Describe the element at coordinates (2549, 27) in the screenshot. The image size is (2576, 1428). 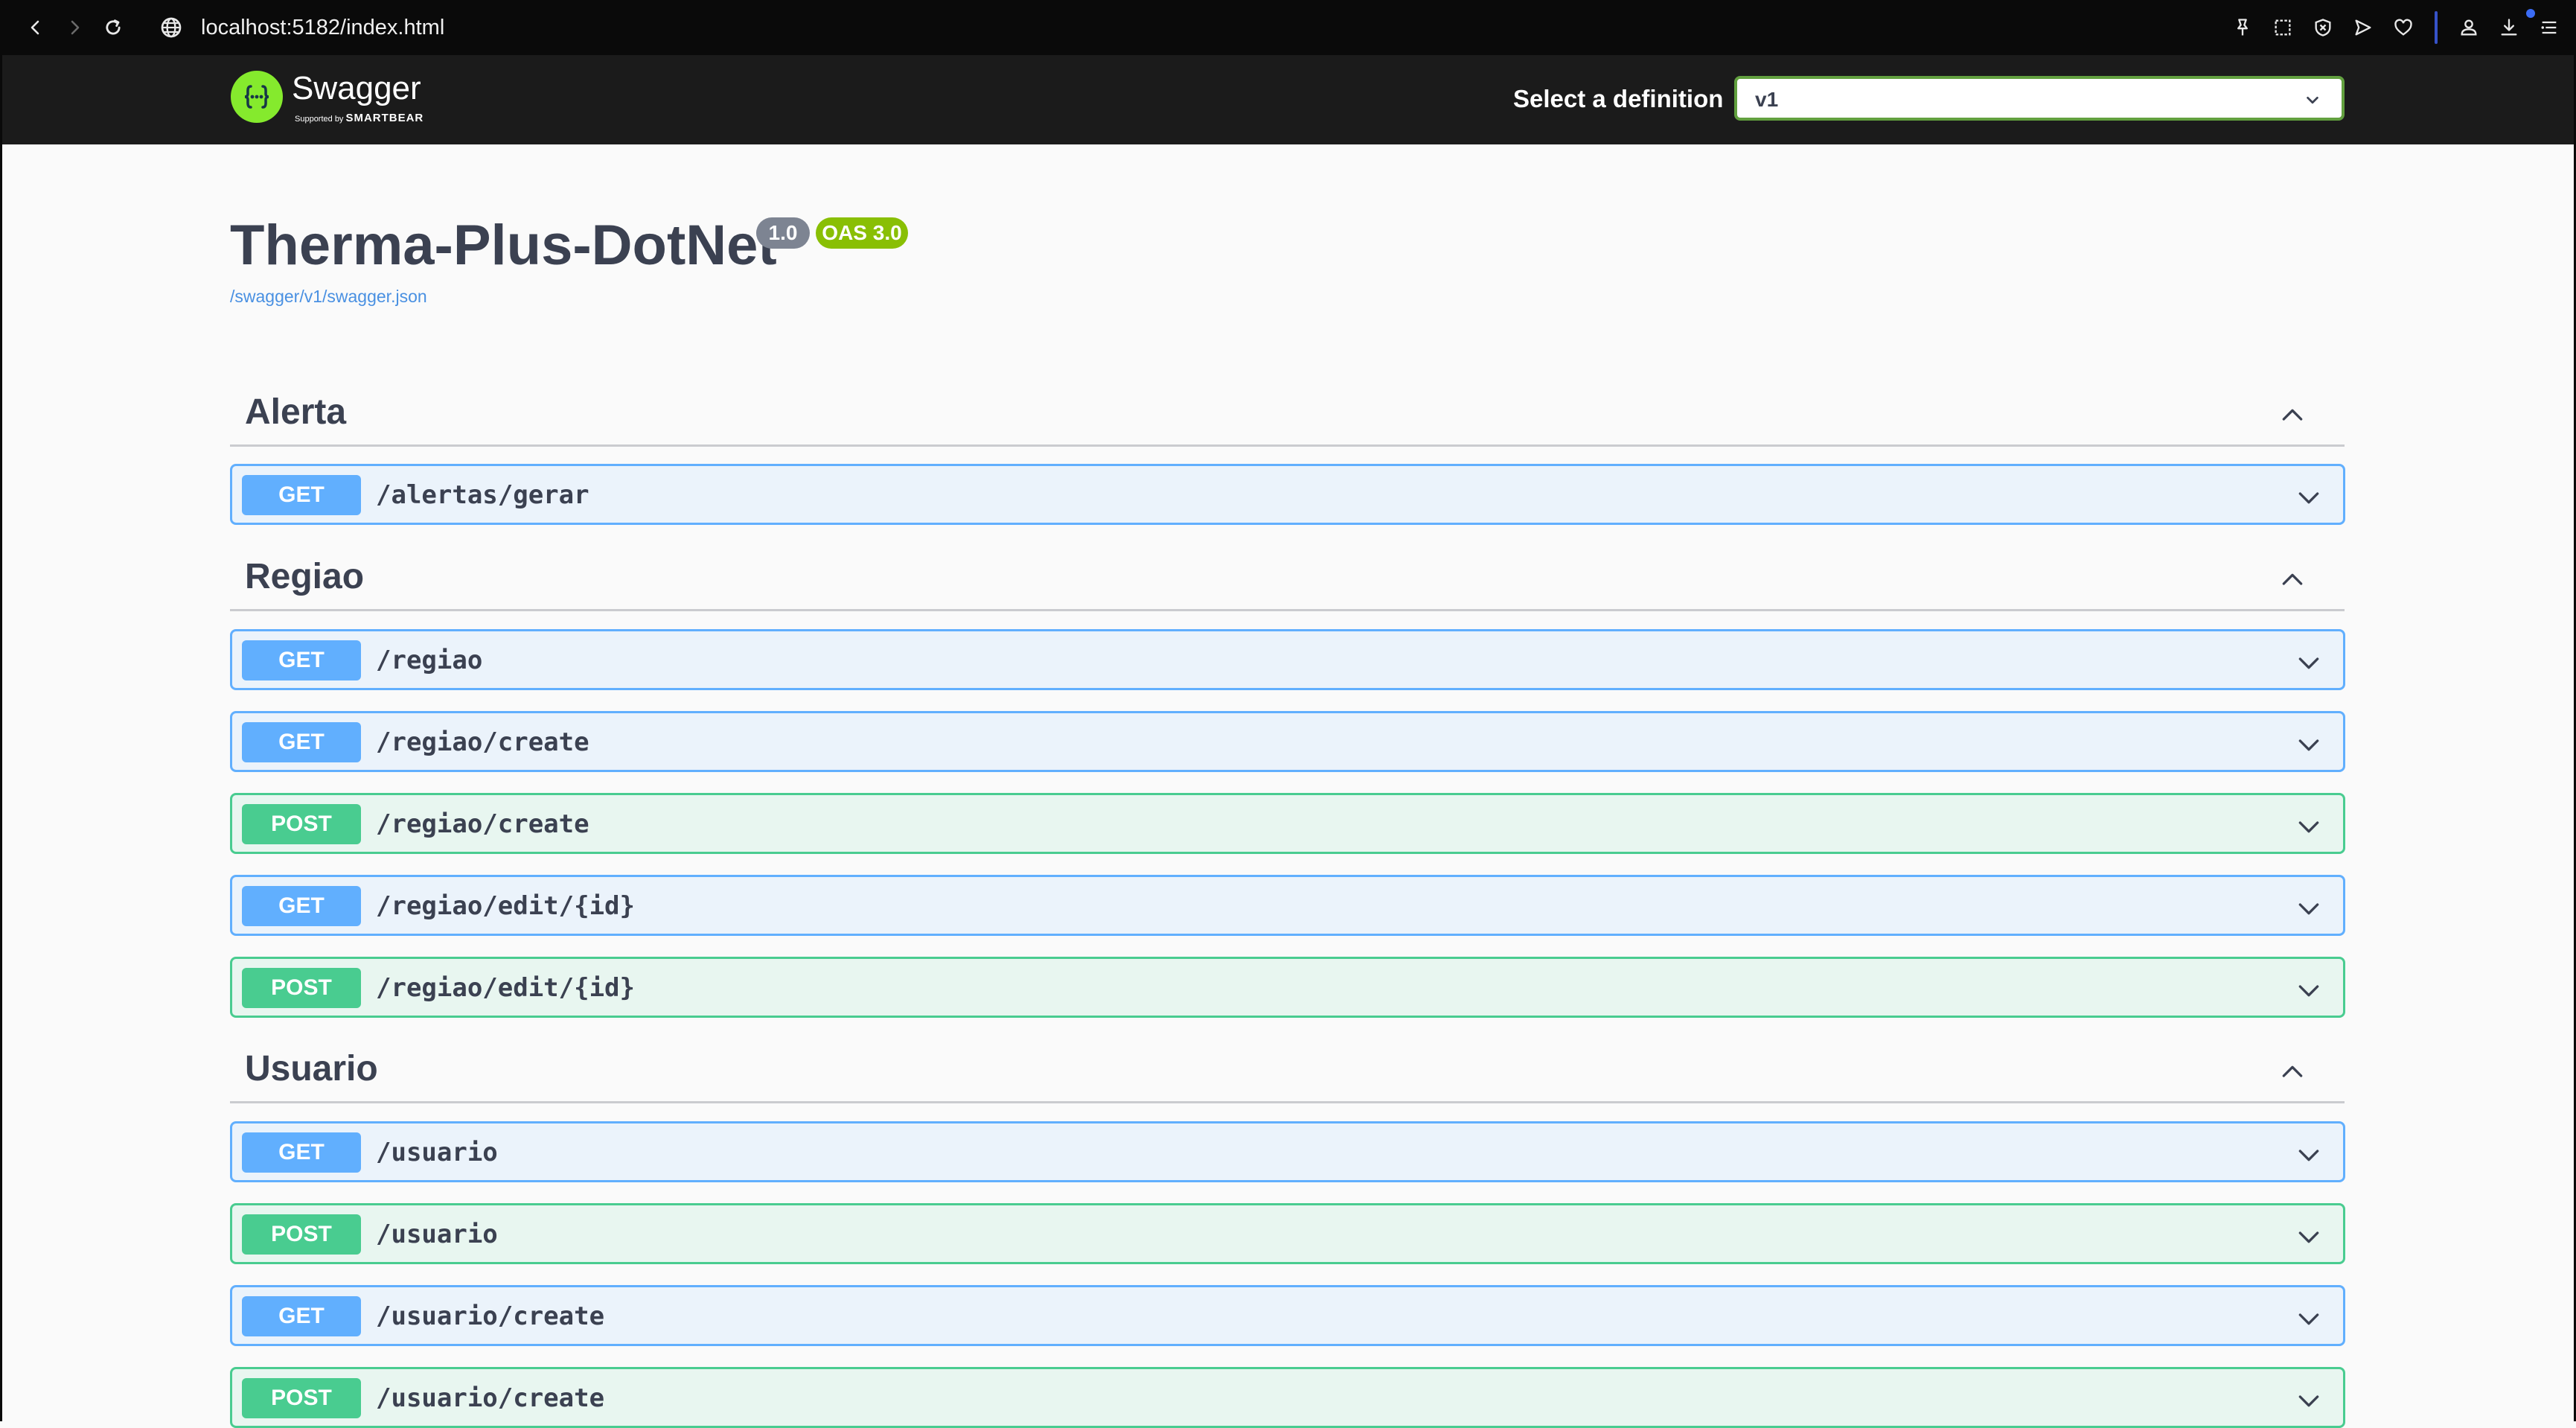
I see `menu-icon` at that location.